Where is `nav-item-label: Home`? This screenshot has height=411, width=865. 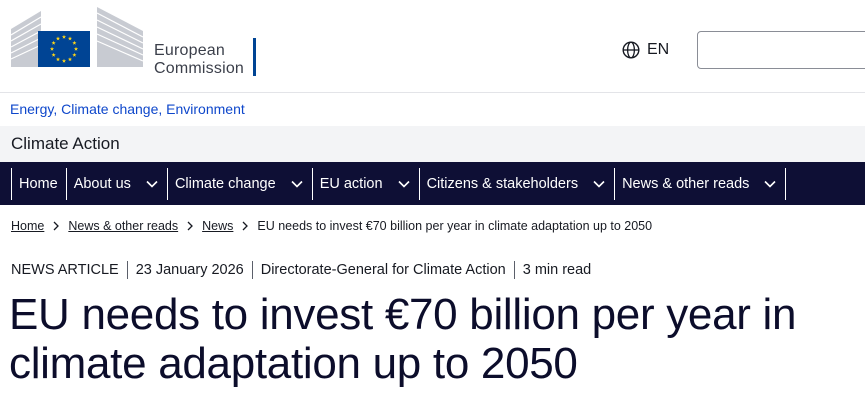 nav-item-label: Home is located at coordinates (38, 183).